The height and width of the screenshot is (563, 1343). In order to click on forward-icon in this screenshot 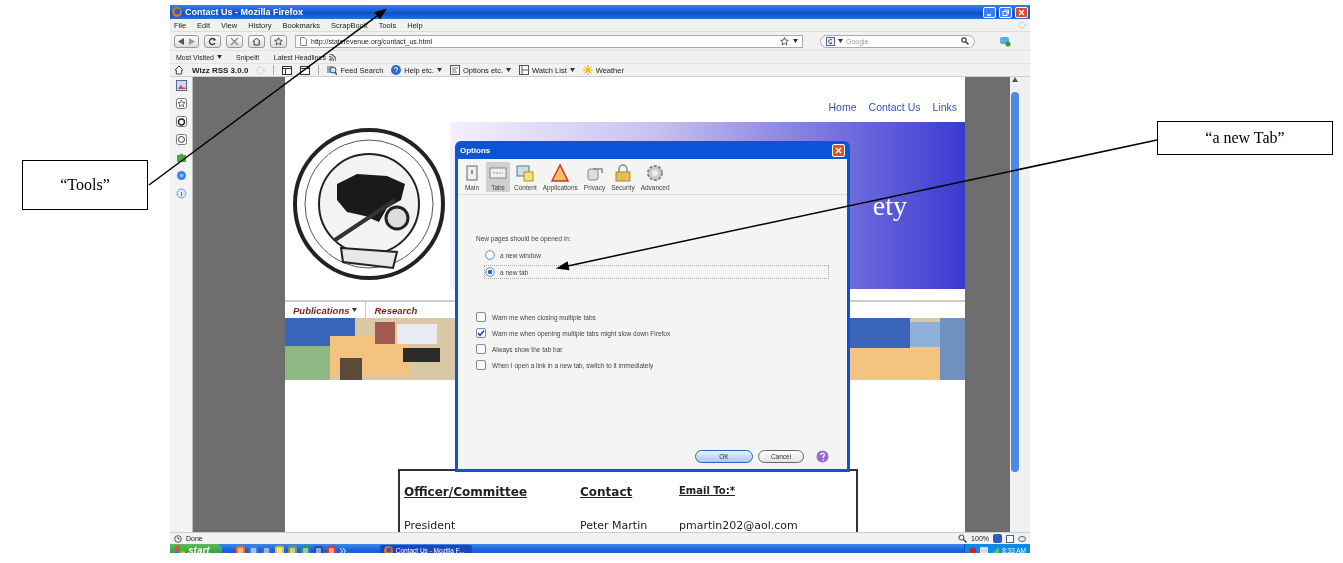, I will do `click(191, 41)`.